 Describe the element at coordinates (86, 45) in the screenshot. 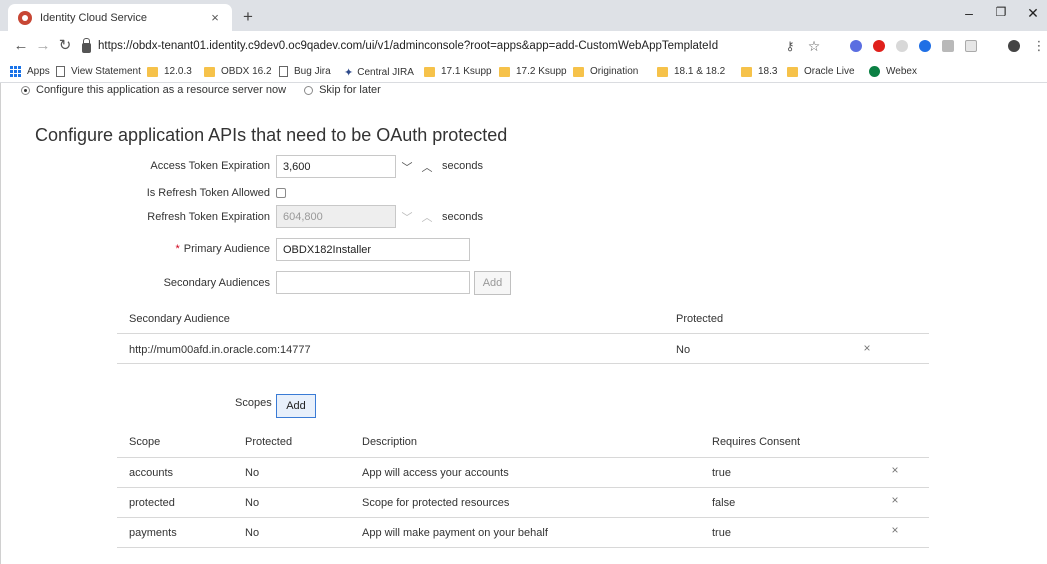

I see `lock-icon` at that location.